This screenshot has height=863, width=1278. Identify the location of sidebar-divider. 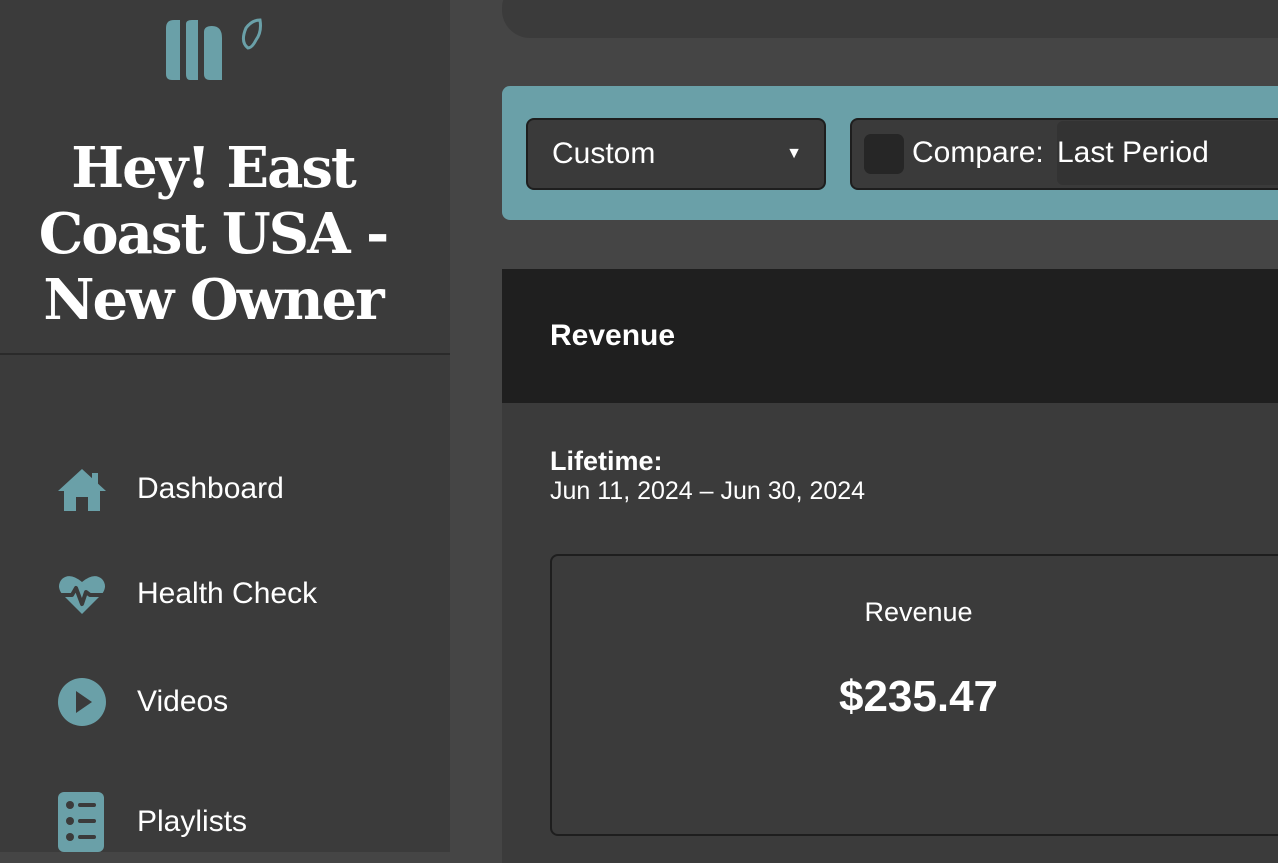
(225, 354).